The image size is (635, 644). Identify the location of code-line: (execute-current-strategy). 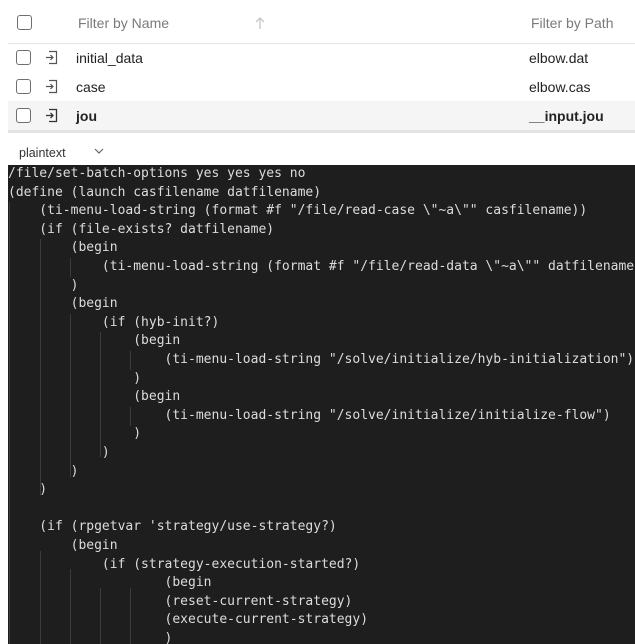
(188, 620).